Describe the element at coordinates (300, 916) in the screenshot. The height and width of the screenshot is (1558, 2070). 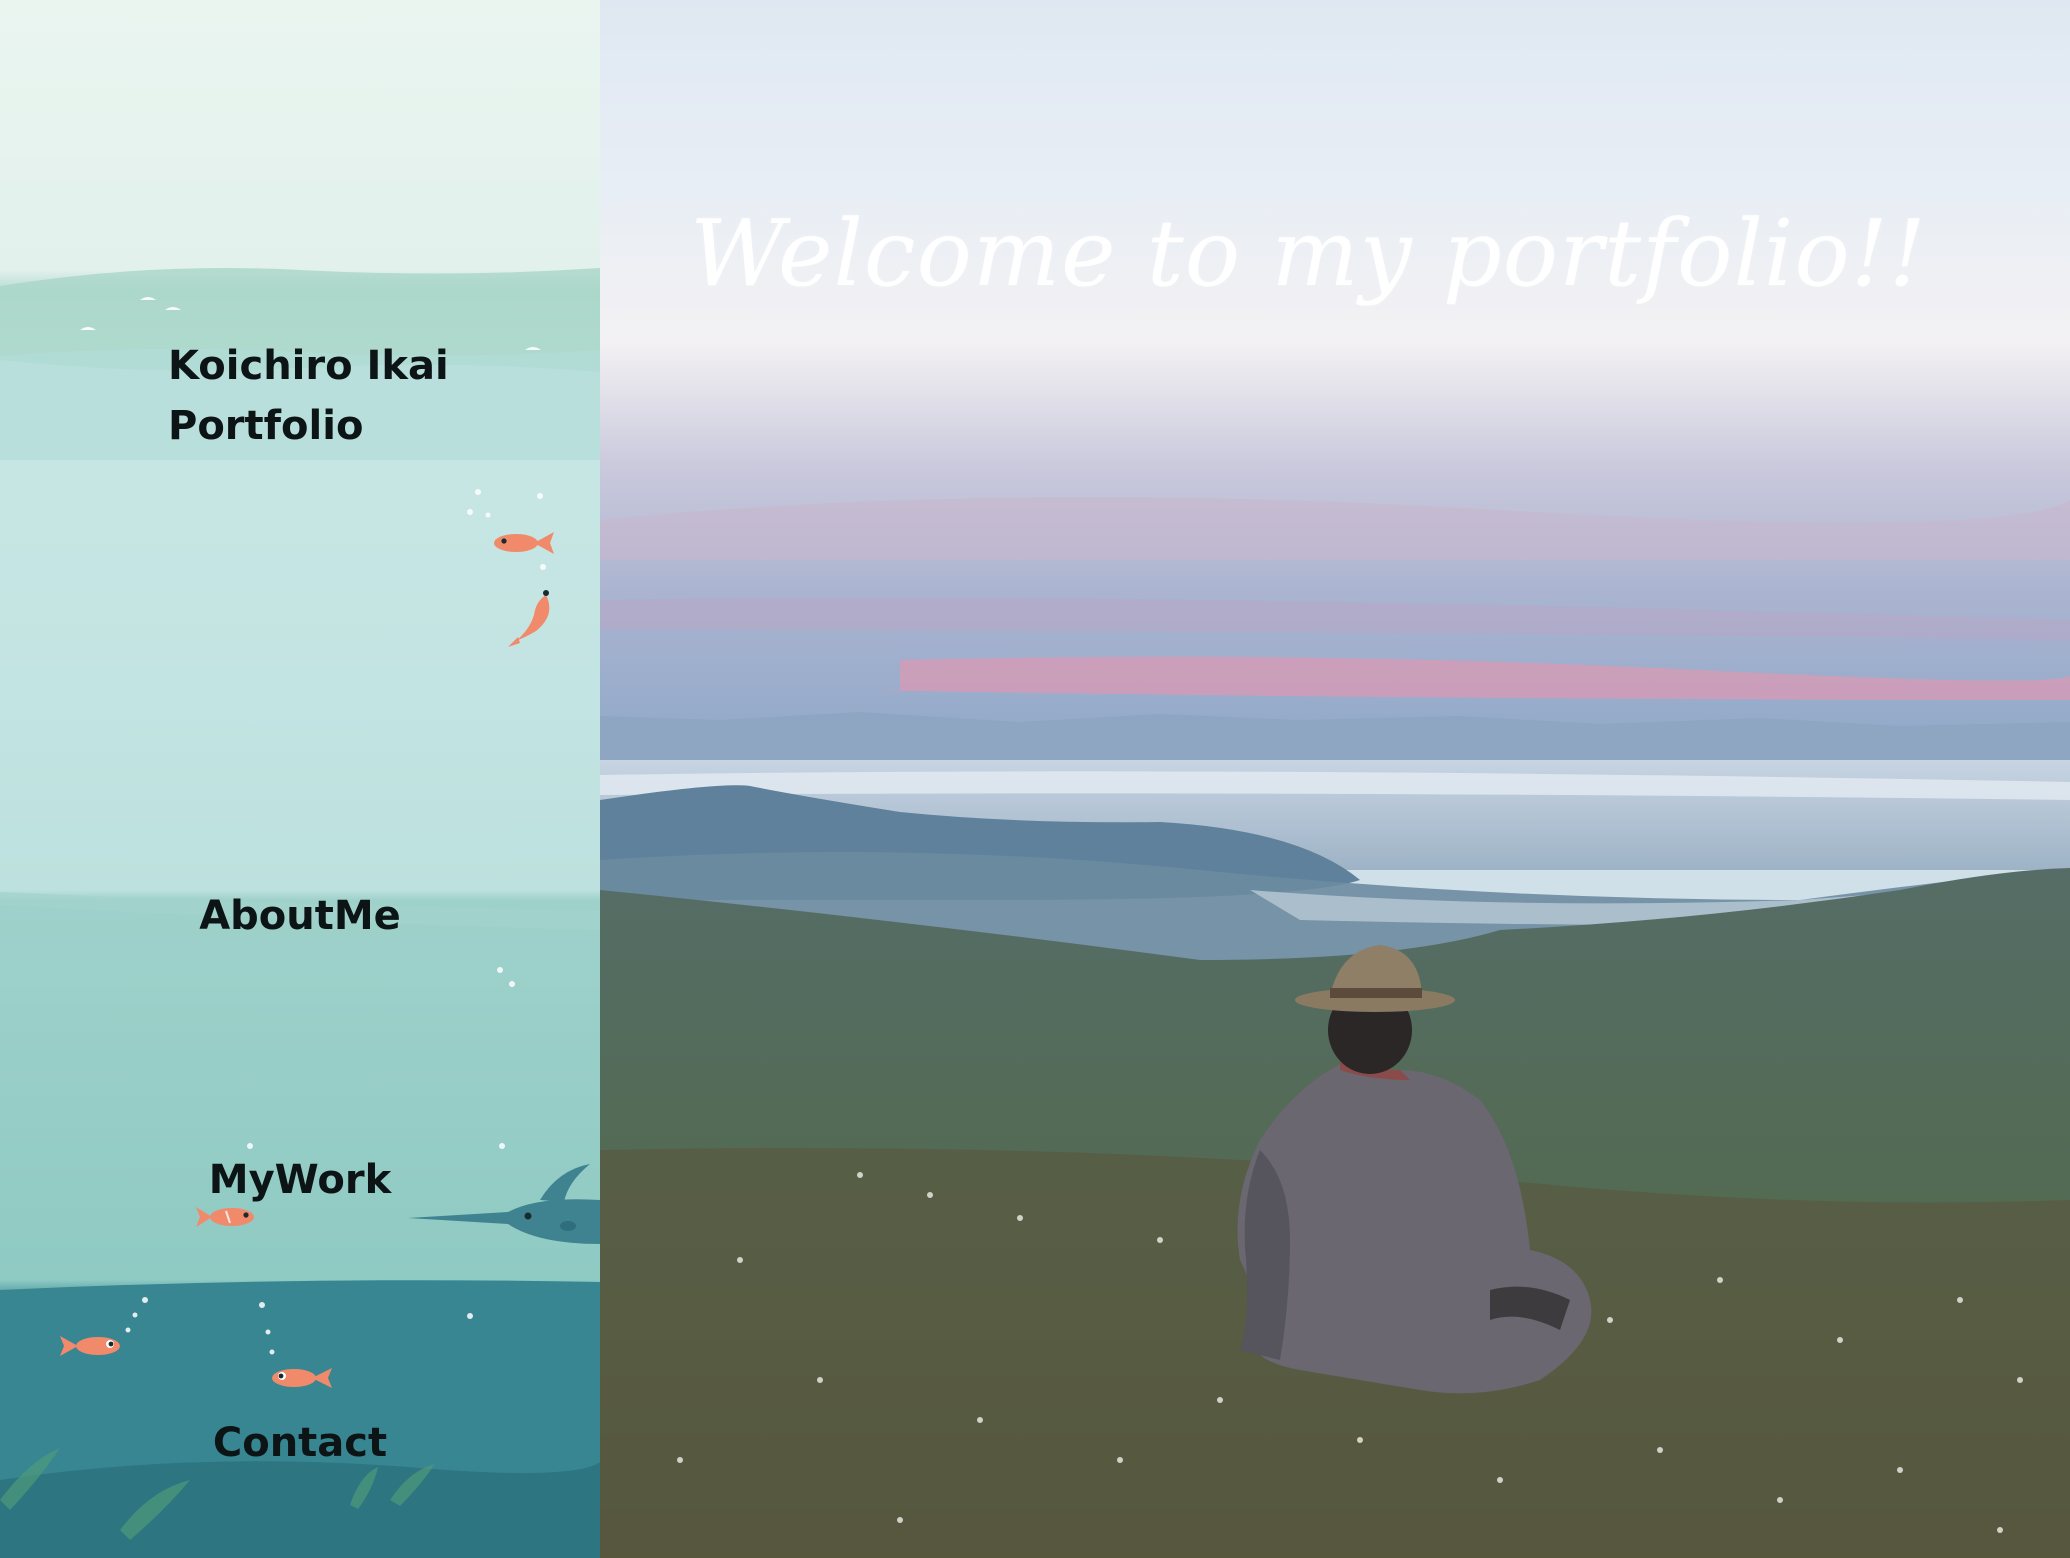
I see `nav-about-me: AboutMe` at that location.